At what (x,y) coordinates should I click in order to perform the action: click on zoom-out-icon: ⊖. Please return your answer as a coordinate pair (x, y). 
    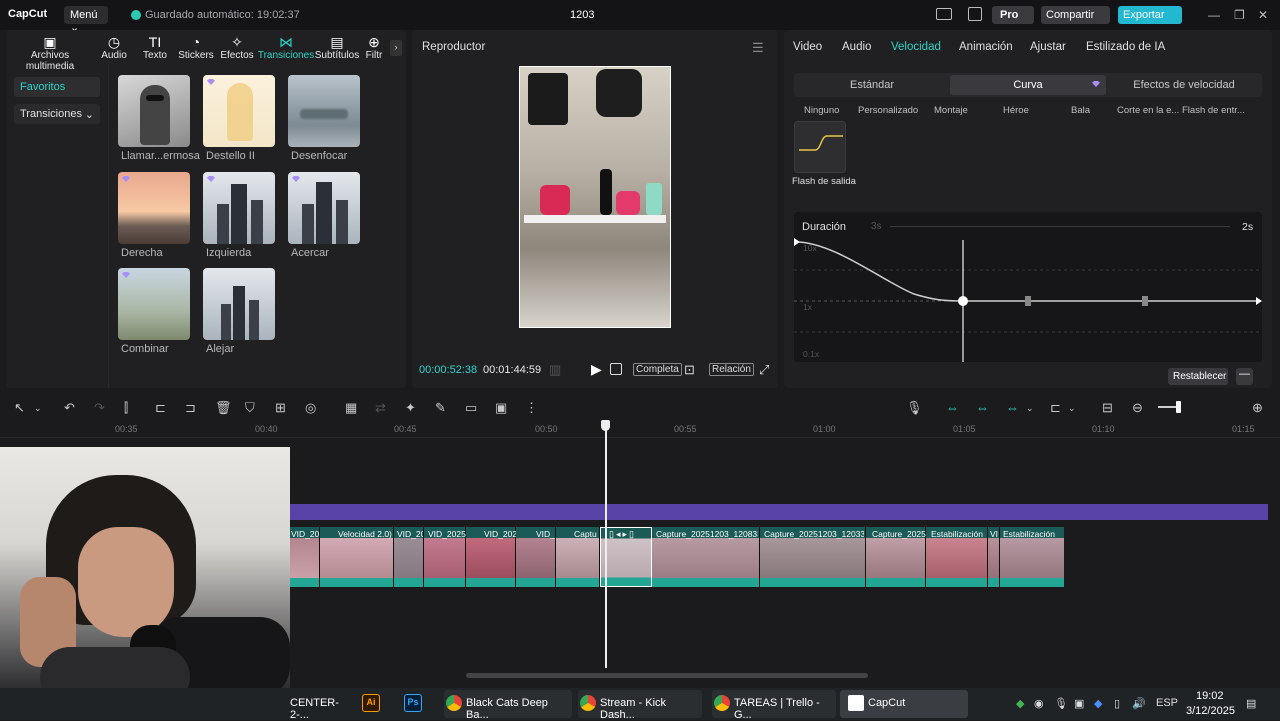
    Looking at the image, I should click on (1137, 408).